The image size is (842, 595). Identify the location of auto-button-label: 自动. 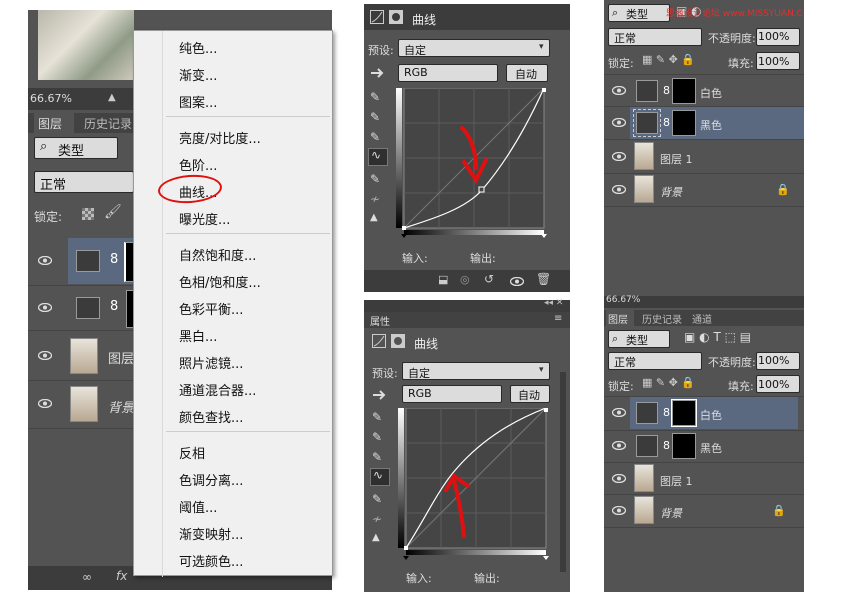
(526, 74).